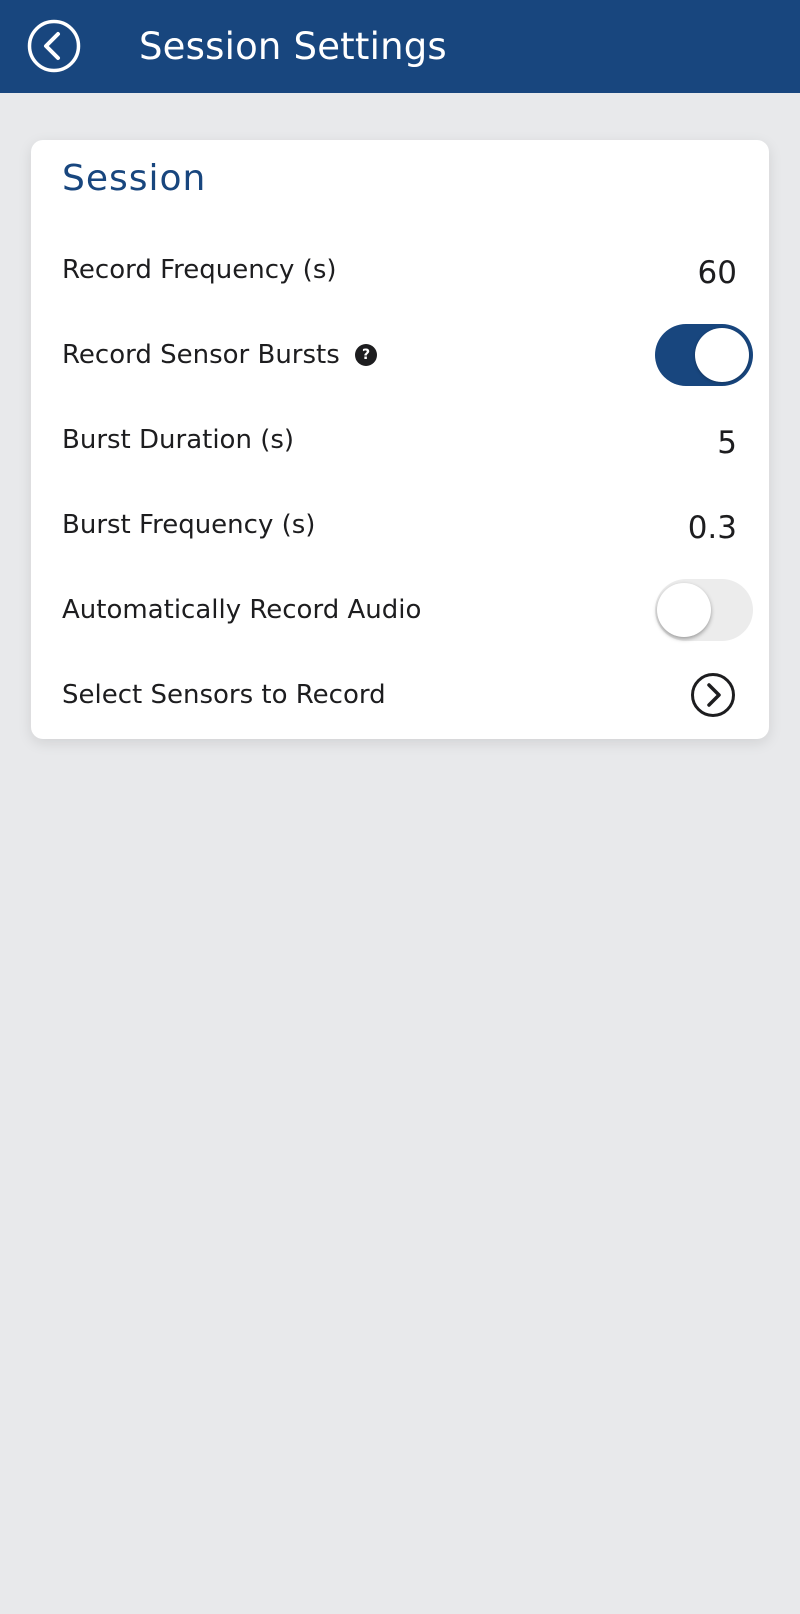  Describe the element at coordinates (400, 270) in the screenshot. I see `record-frequency-row: Record Frequency (s) 60` at that location.